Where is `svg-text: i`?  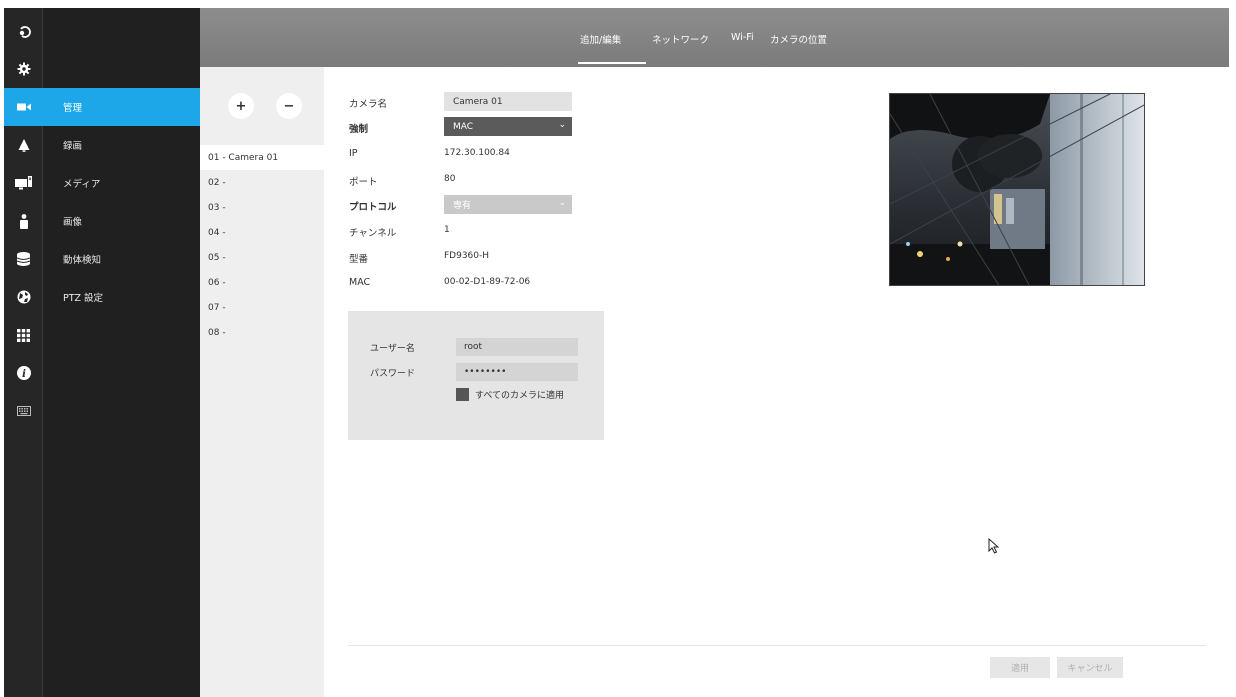 svg-text: i is located at coordinates (24, 374).